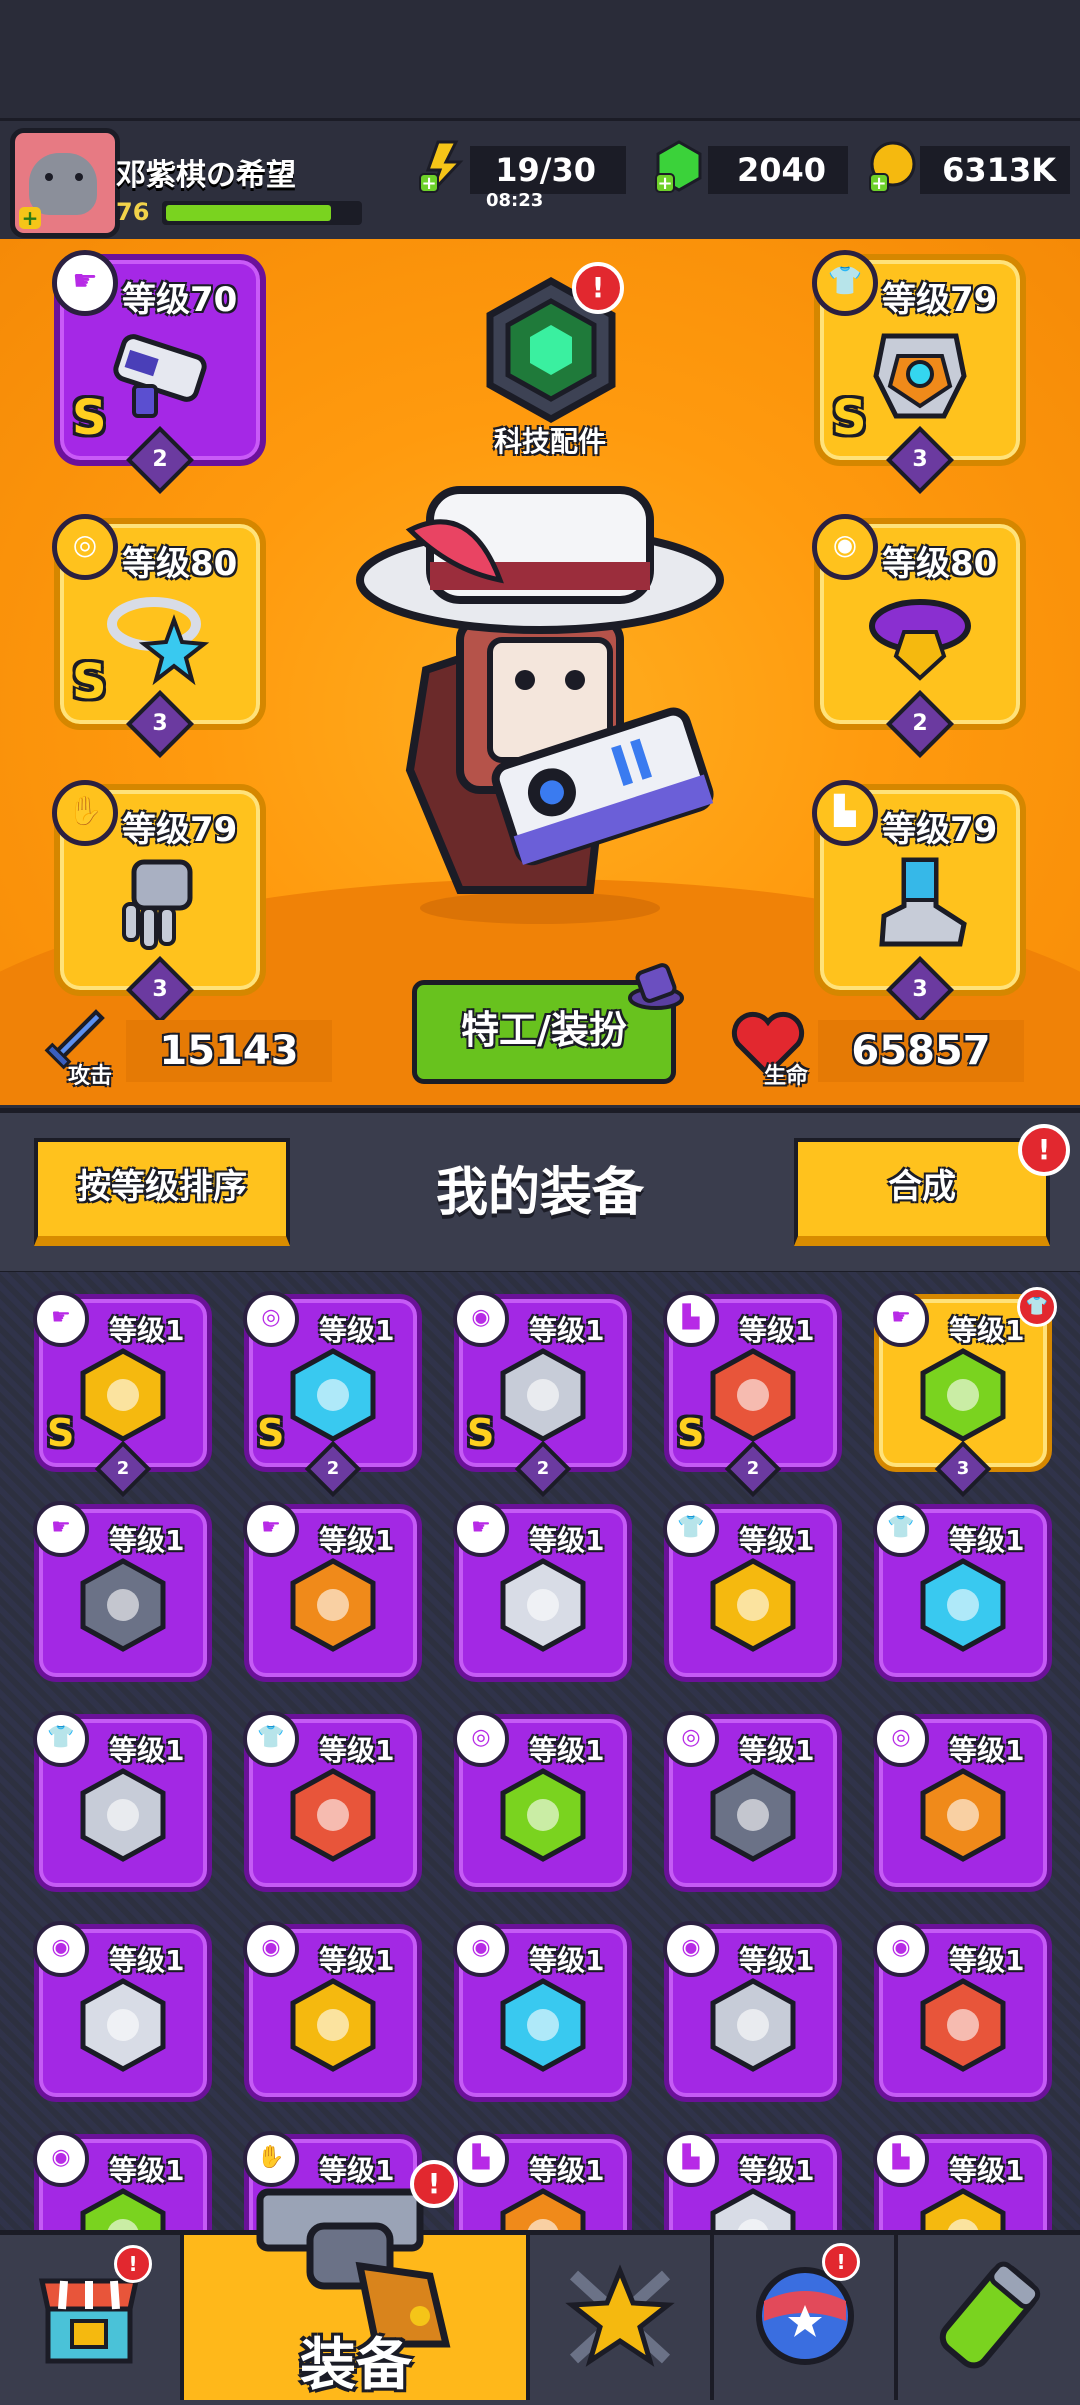 The image size is (1080, 2405). What do you see at coordinates (248, 213) in the screenshot?
I see `xp-bar-fill` at bounding box center [248, 213].